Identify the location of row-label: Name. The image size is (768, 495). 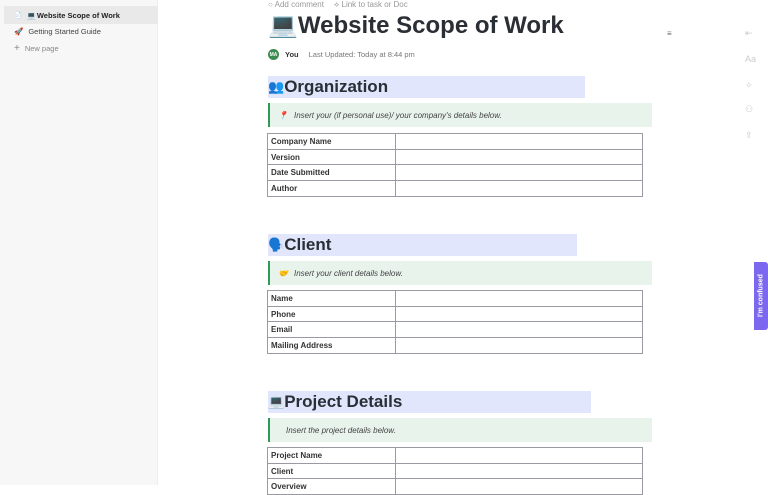
(331, 298).